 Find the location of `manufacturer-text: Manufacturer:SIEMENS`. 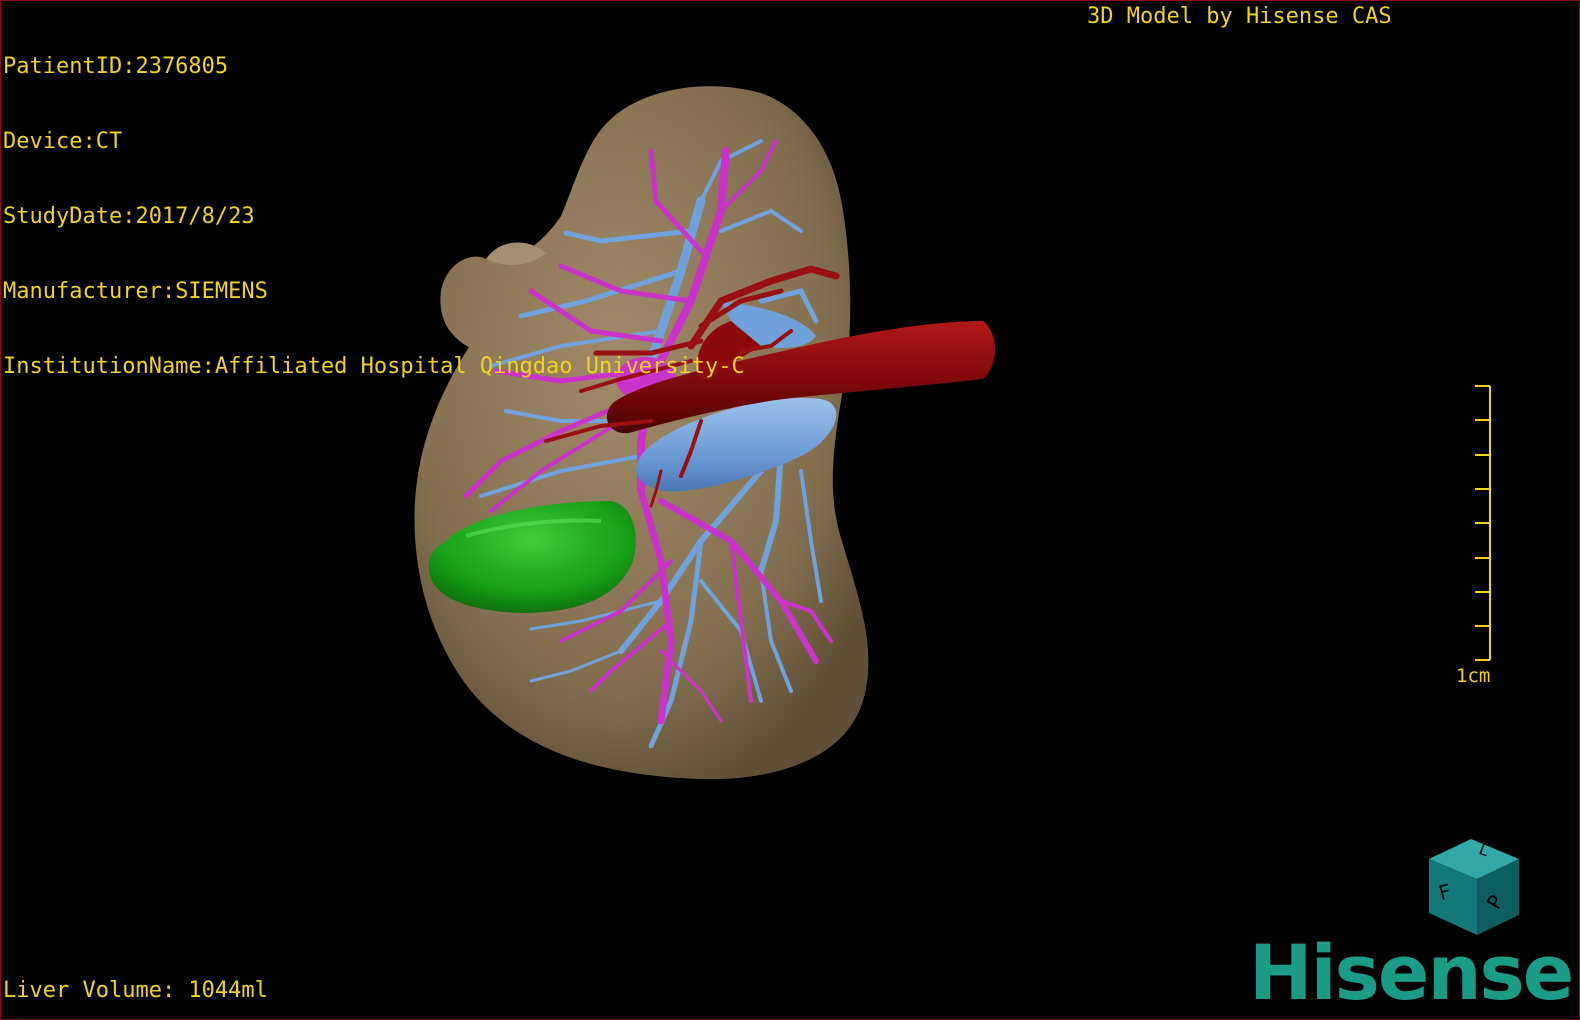

manufacturer-text: Manufacturer:SIEMENS is located at coordinates (135, 291).